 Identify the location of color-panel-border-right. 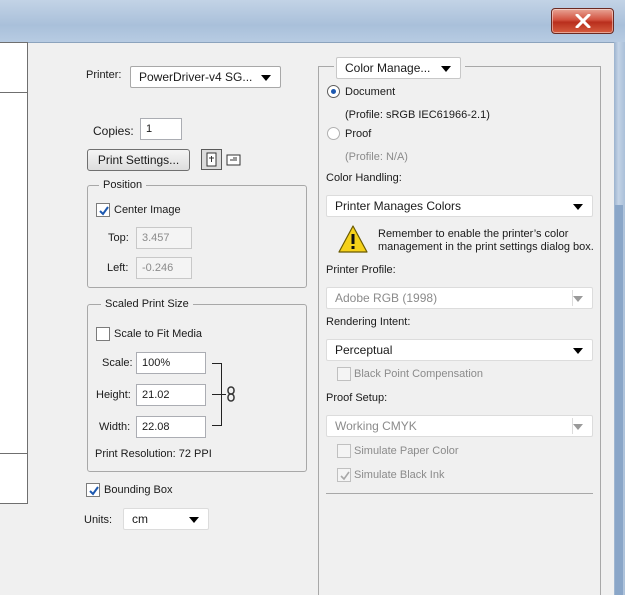
(600, 330).